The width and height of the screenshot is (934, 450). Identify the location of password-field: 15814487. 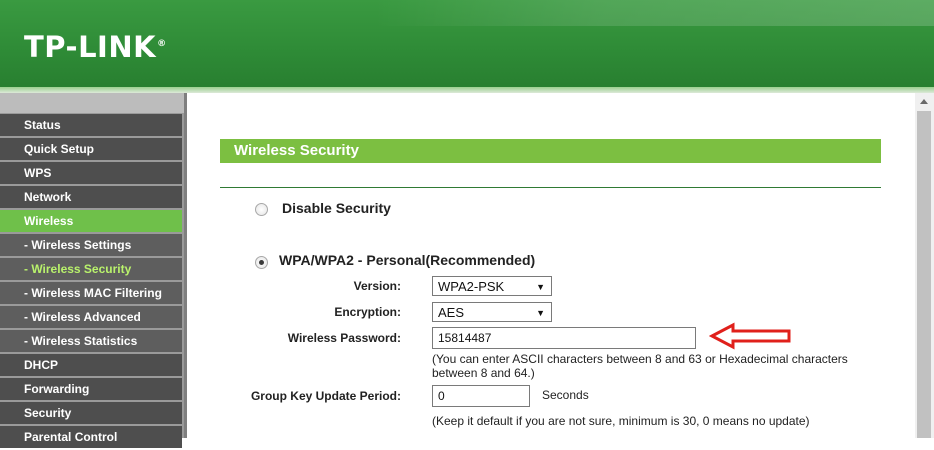
(564, 338).